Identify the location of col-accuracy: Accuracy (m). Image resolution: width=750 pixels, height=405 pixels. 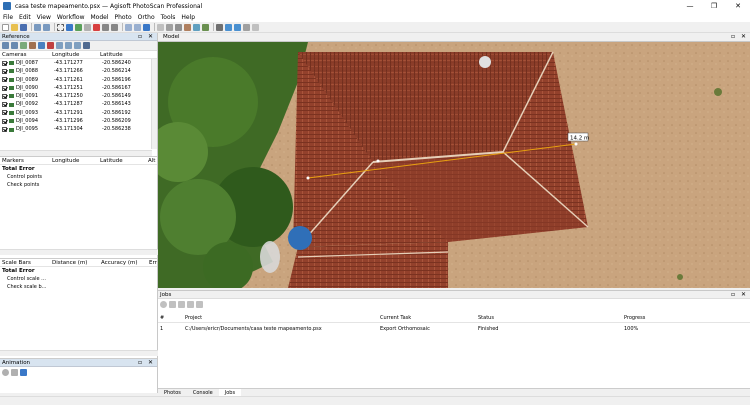
(123, 262).